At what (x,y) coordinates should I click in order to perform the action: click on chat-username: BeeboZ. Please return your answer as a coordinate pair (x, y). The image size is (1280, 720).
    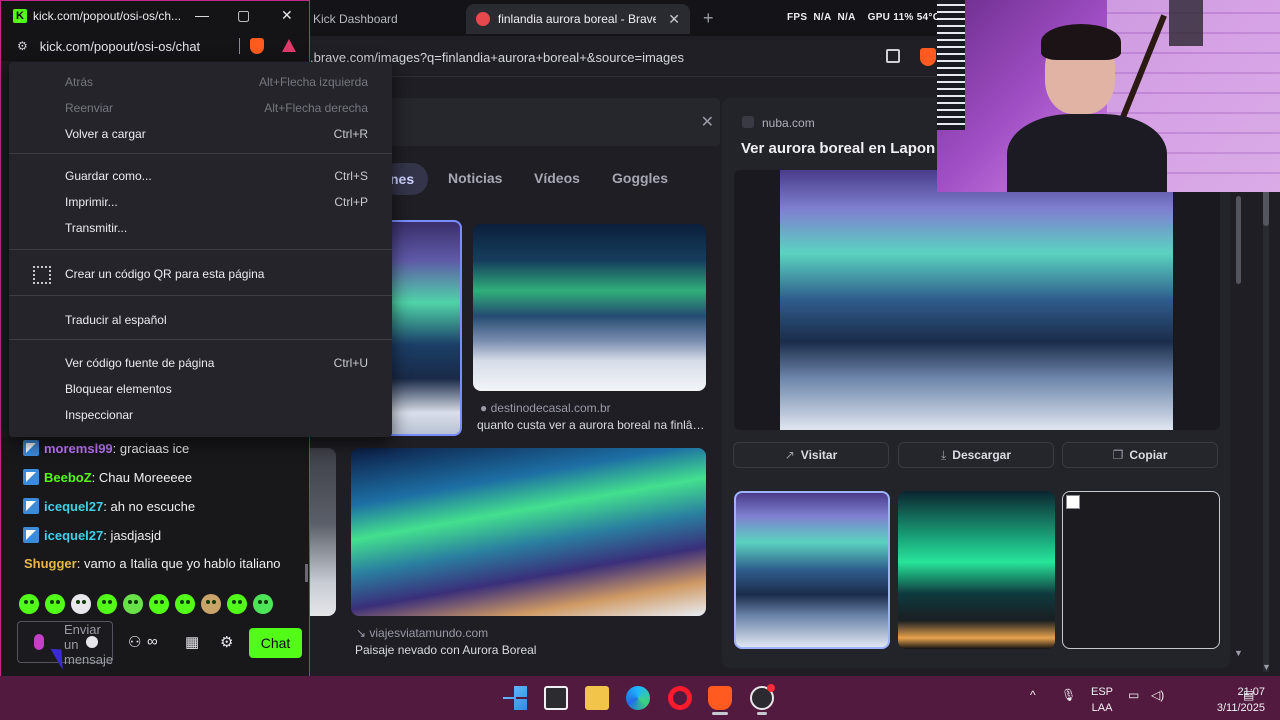
    Looking at the image, I should click on (68, 477).